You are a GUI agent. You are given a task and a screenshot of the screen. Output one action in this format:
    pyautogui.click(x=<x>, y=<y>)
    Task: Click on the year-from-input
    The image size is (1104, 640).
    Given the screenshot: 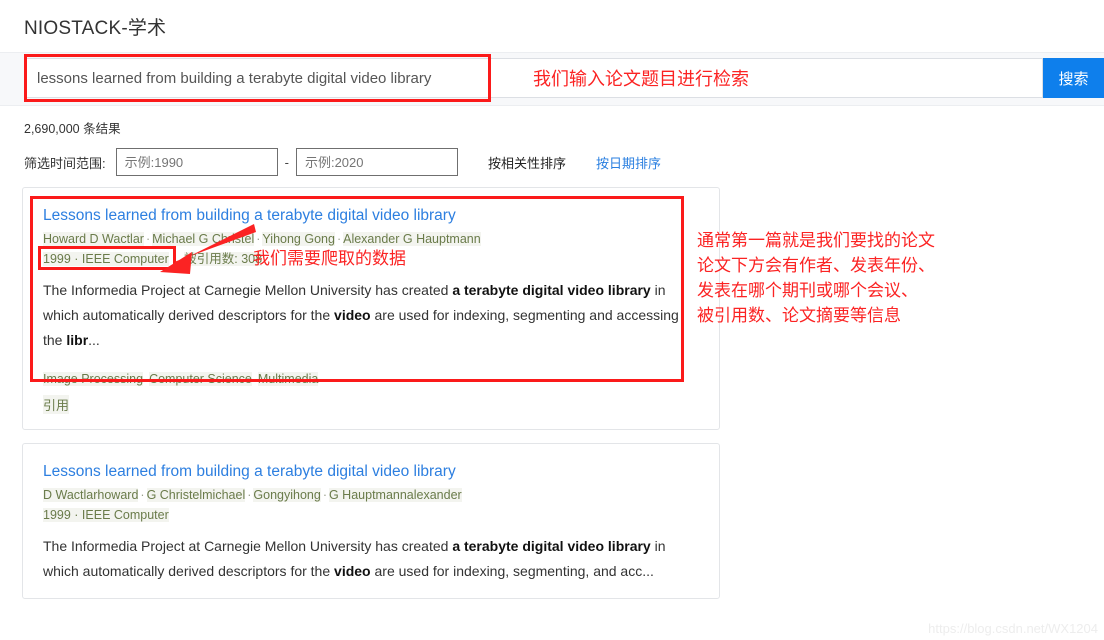 What is the action you would take?
    pyautogui.click(x=196, y=162)
    